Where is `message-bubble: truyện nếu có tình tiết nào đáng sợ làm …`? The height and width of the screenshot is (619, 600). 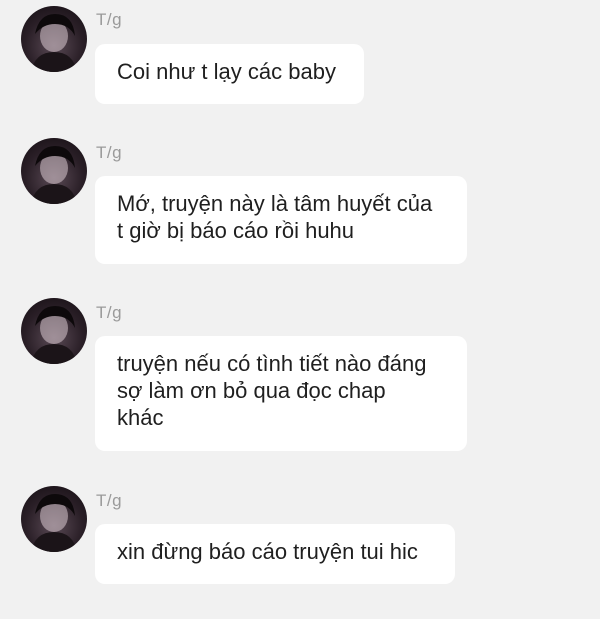 message-bubble: truyện nếu có tình tiết nào đáng sợ làm … is located at coordinates (281, 393).